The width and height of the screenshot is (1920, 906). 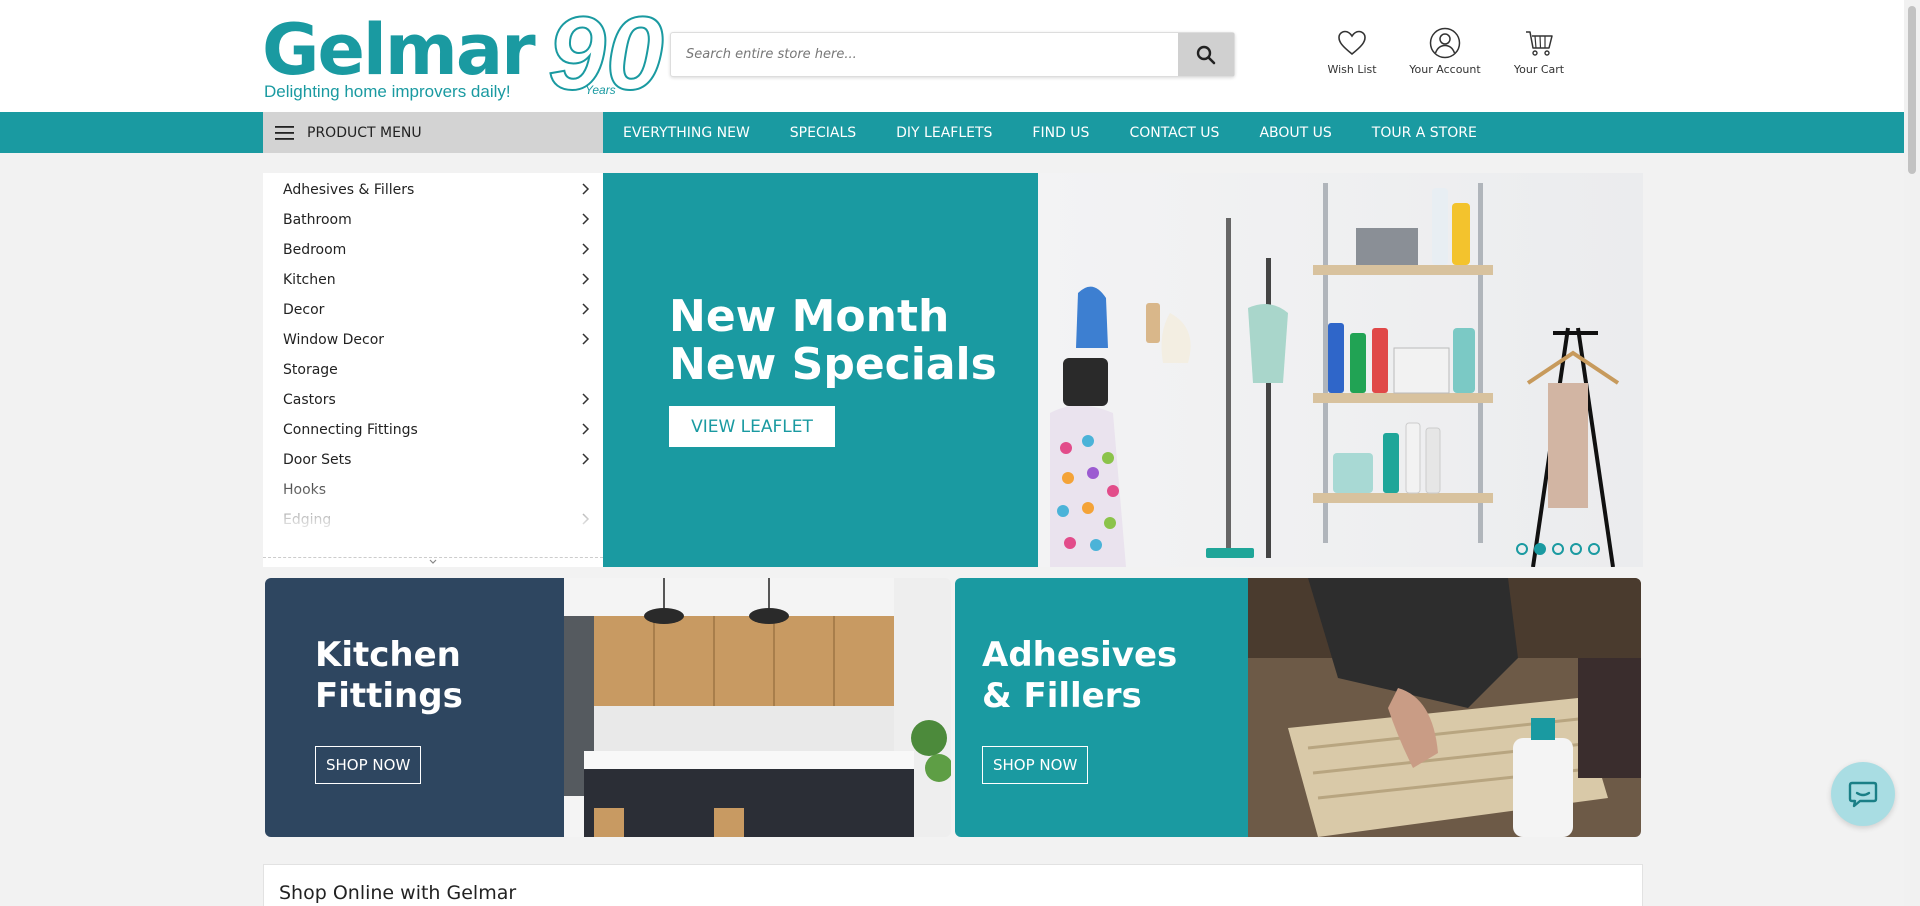 What do you see at coordinates (809, 316) in the screenshot?
I see `hero-title-line1: New Month` at bounding box center [809, 316].